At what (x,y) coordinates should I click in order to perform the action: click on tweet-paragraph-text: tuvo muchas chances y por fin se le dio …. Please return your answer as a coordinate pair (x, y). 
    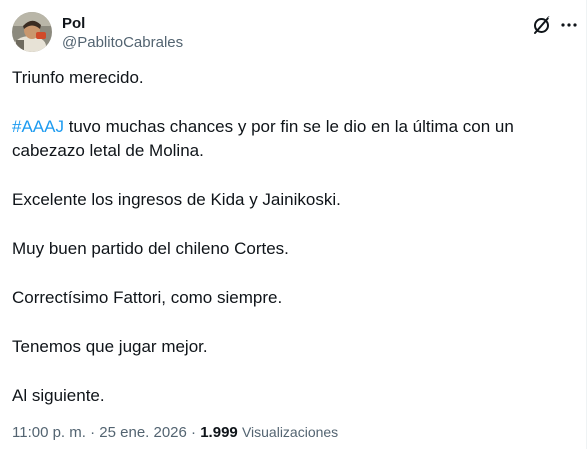
    Looking at the image, I should click on (263, 138).